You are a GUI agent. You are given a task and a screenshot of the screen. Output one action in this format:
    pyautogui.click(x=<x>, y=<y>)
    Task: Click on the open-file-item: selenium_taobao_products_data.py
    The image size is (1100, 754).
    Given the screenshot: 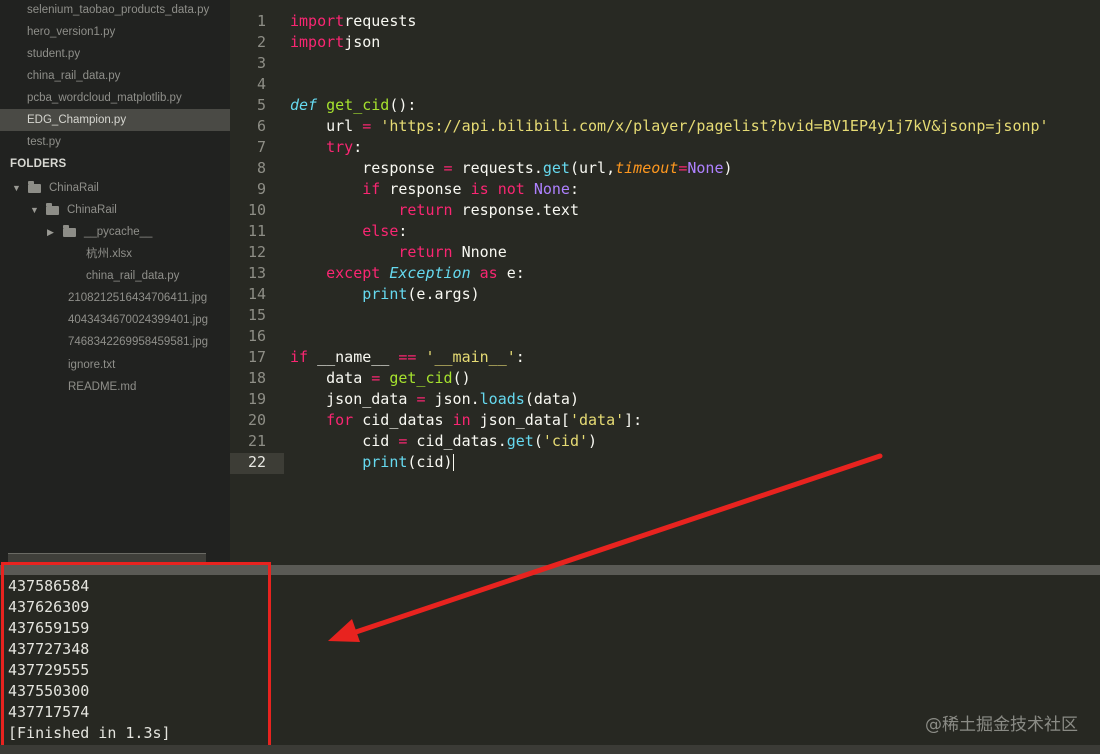 What is the action you would take?
    pyautogui.click(x=115, y=10)
    